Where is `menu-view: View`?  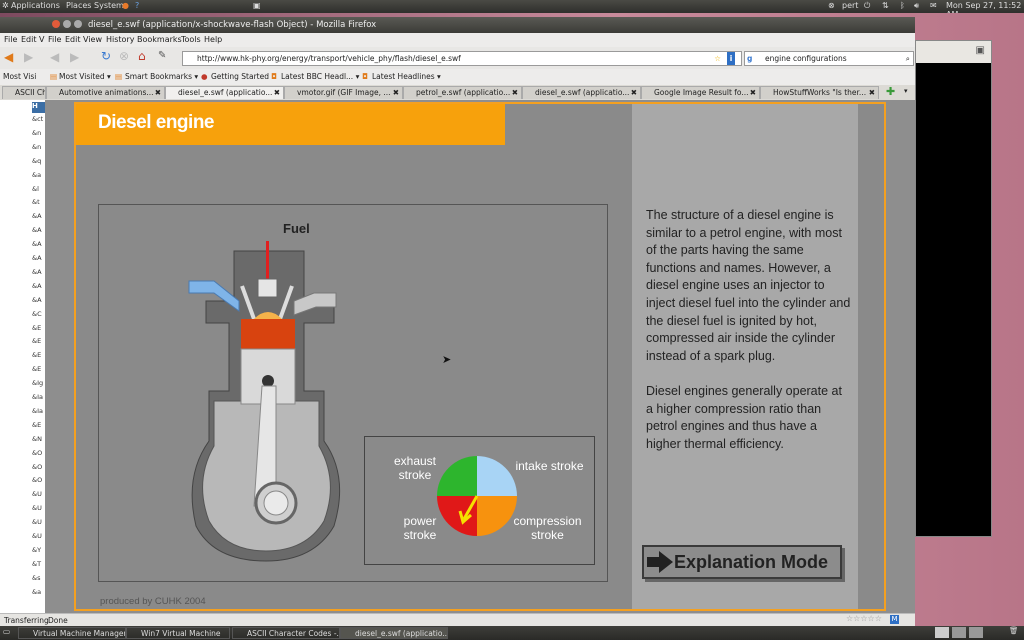 menu-view: View is located at coordinates (92, 39).